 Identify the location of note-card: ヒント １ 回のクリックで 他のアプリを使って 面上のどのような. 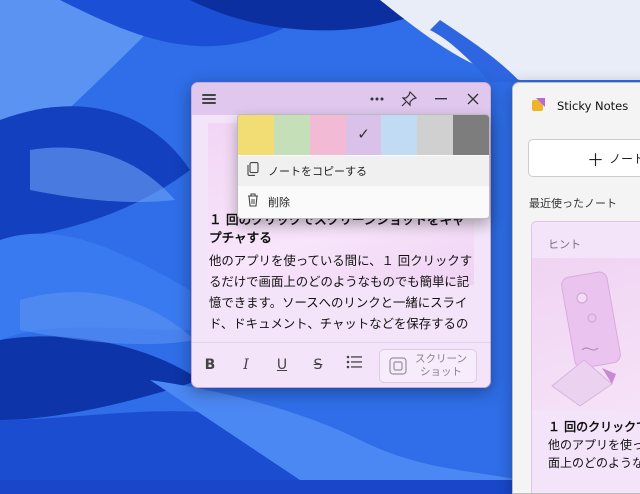
(585, 357).